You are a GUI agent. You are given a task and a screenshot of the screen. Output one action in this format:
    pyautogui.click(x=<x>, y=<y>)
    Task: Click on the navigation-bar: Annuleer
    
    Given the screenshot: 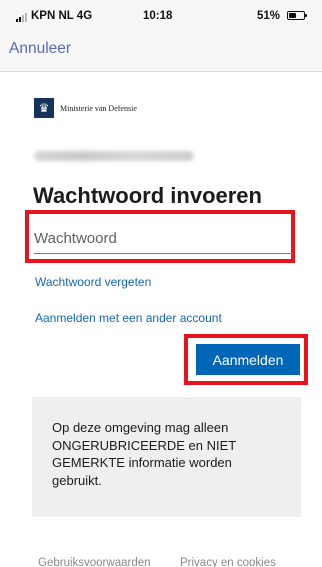 What is the action you would take?
    pyautogui.click(x=161, y=53)
    